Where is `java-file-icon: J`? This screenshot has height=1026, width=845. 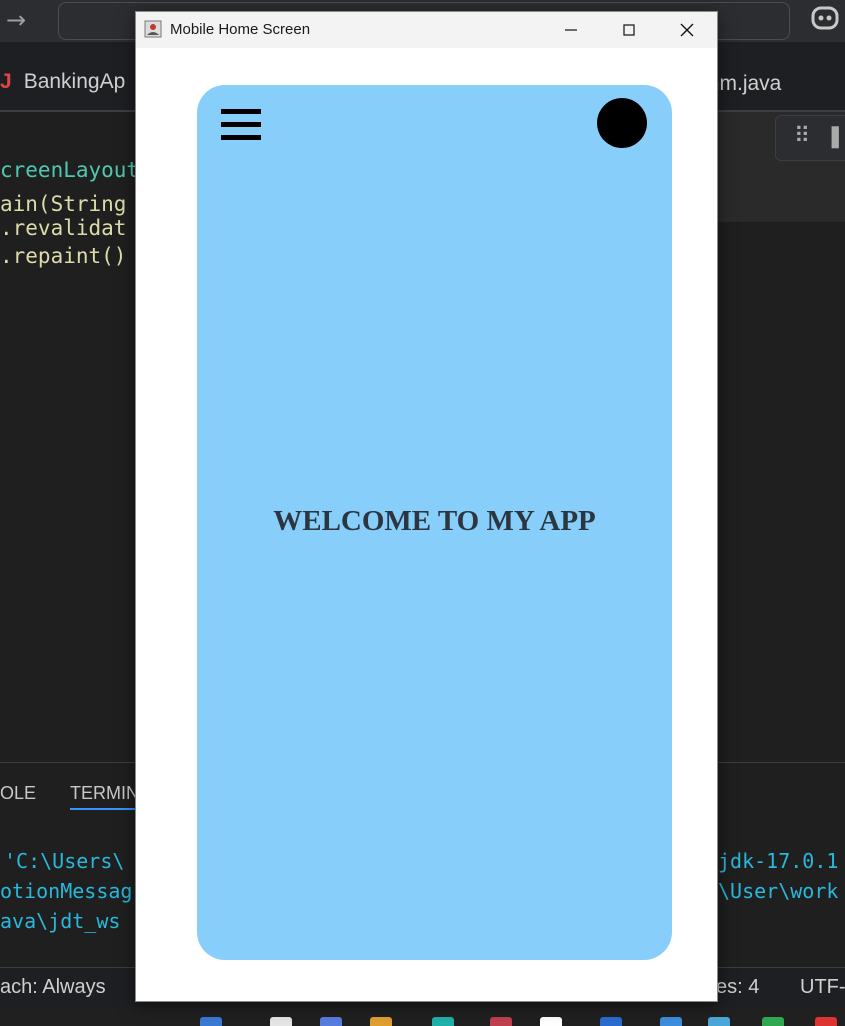
java-file-icon: J is located at coordinates (6, 81).